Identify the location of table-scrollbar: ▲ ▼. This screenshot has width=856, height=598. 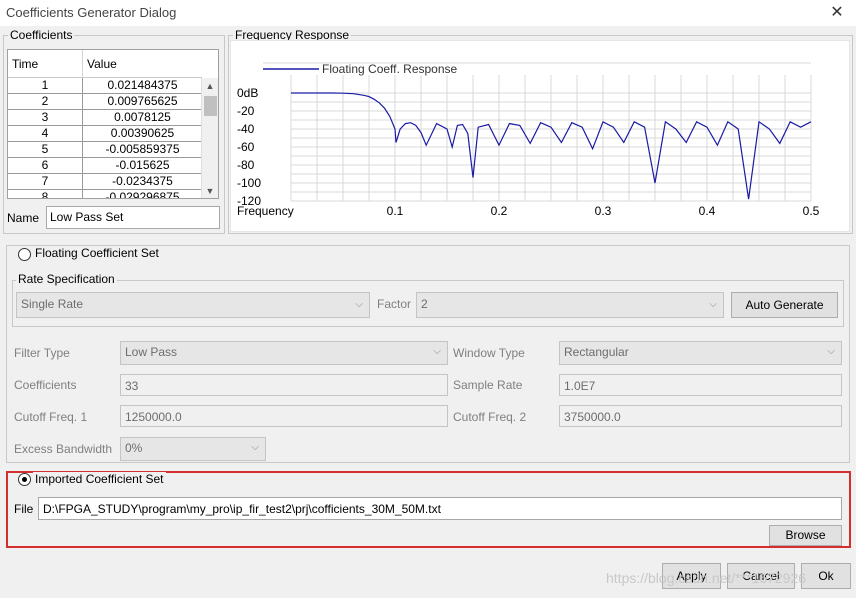
(209, 138).